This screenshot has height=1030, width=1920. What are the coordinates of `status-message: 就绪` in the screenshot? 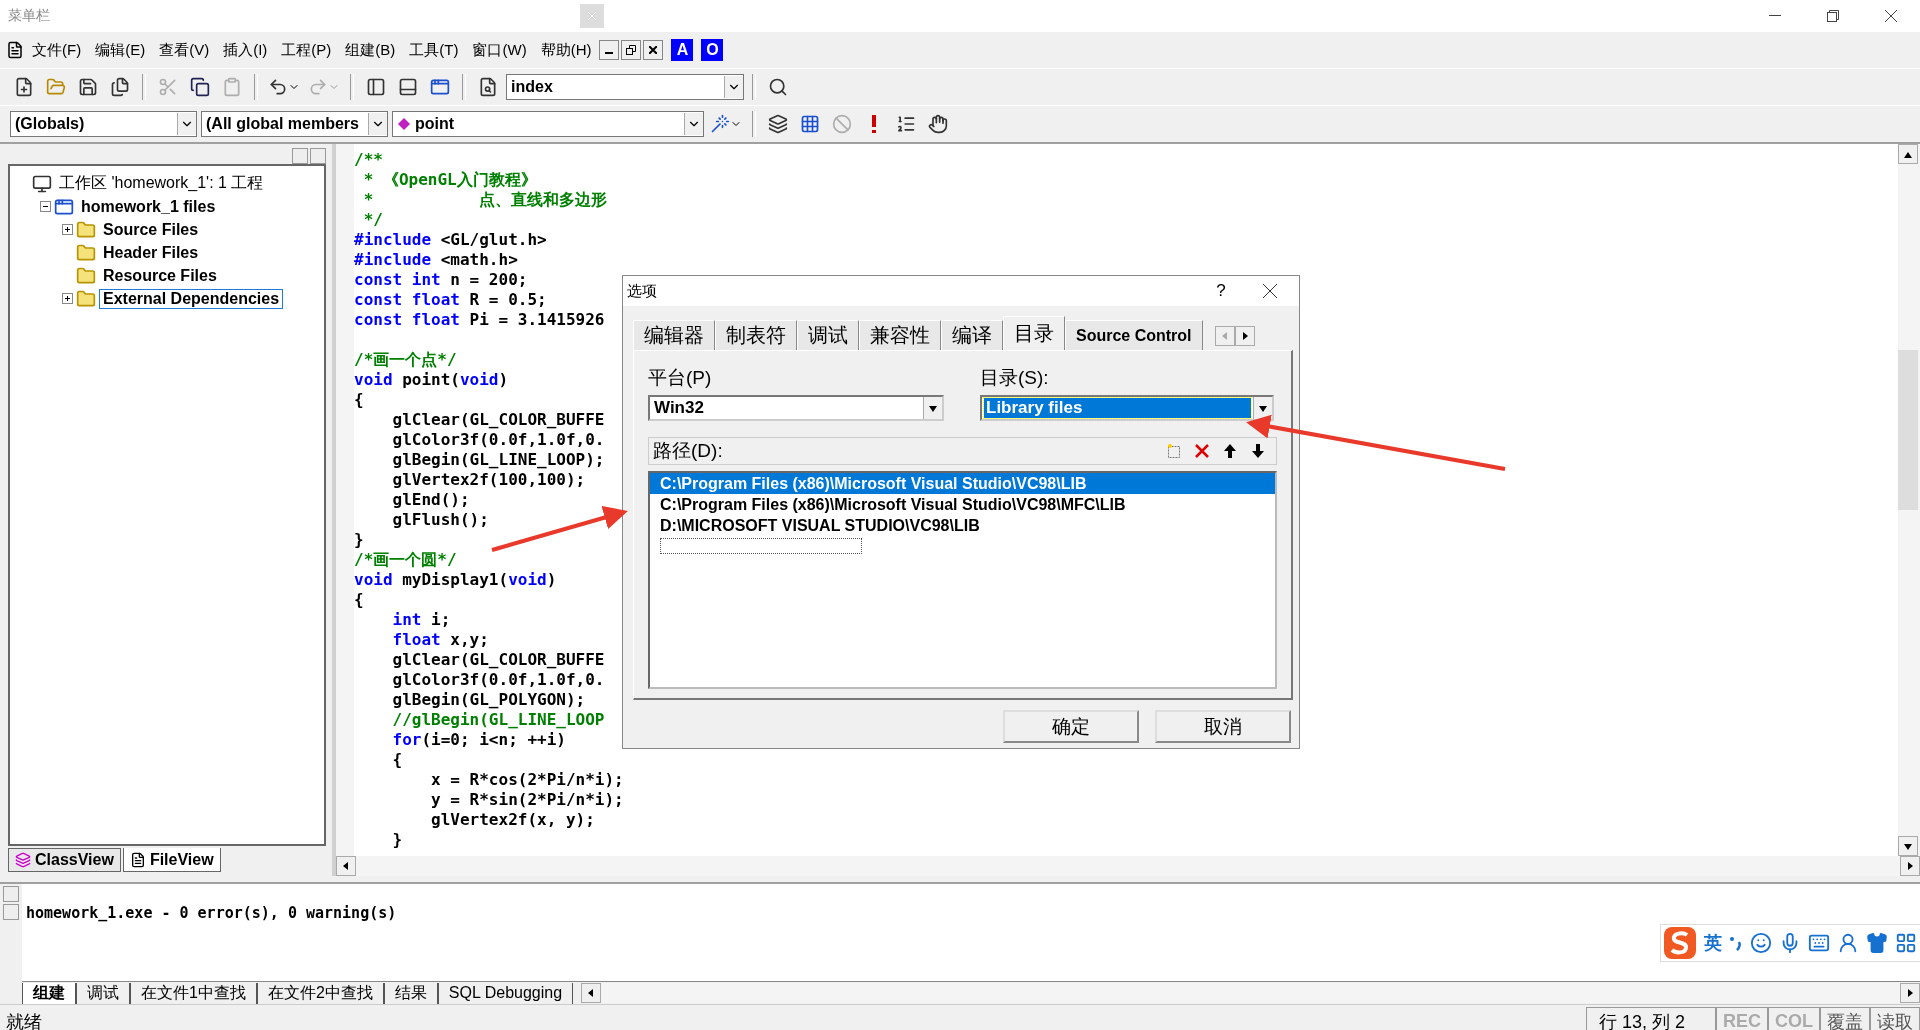 It's located at (24, 1020).